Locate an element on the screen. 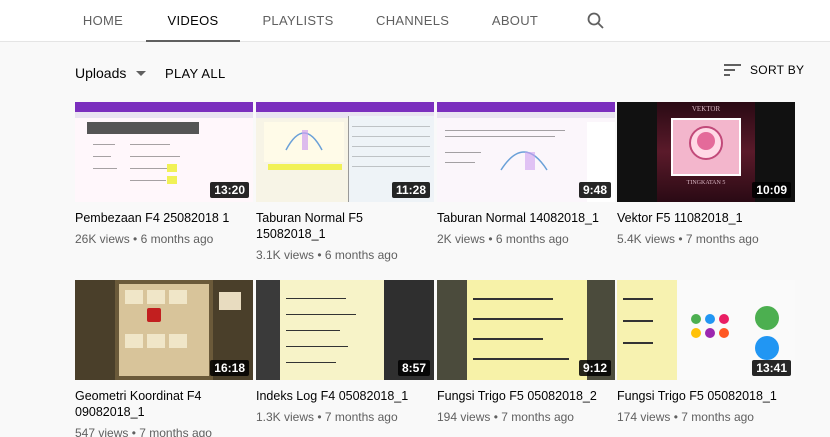 The image size is (830, 437). view-count: 5.4K views is located at coordinates (646, 239).